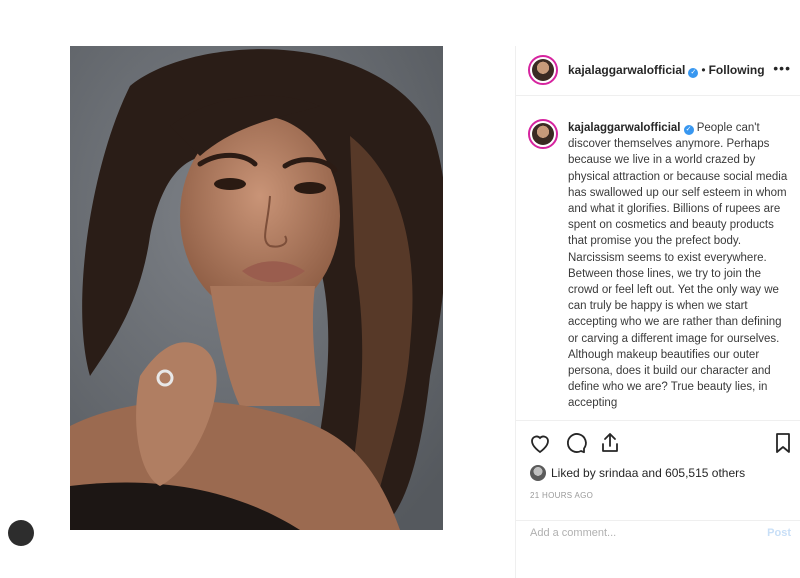 This screenshot has width=800, height=578. I want to click on bookmark-icon, so click(783, 443).